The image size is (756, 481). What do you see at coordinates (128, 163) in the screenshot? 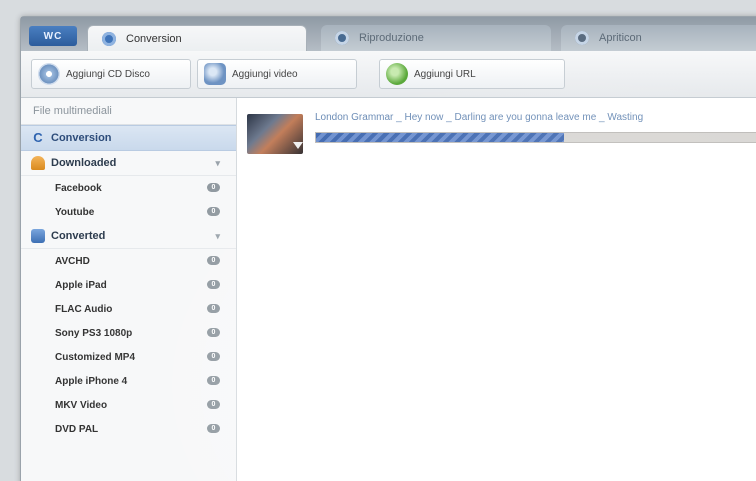
I see `sidebar-group-downloaded: Downloaded ▾` at bounding box center [128, 163].